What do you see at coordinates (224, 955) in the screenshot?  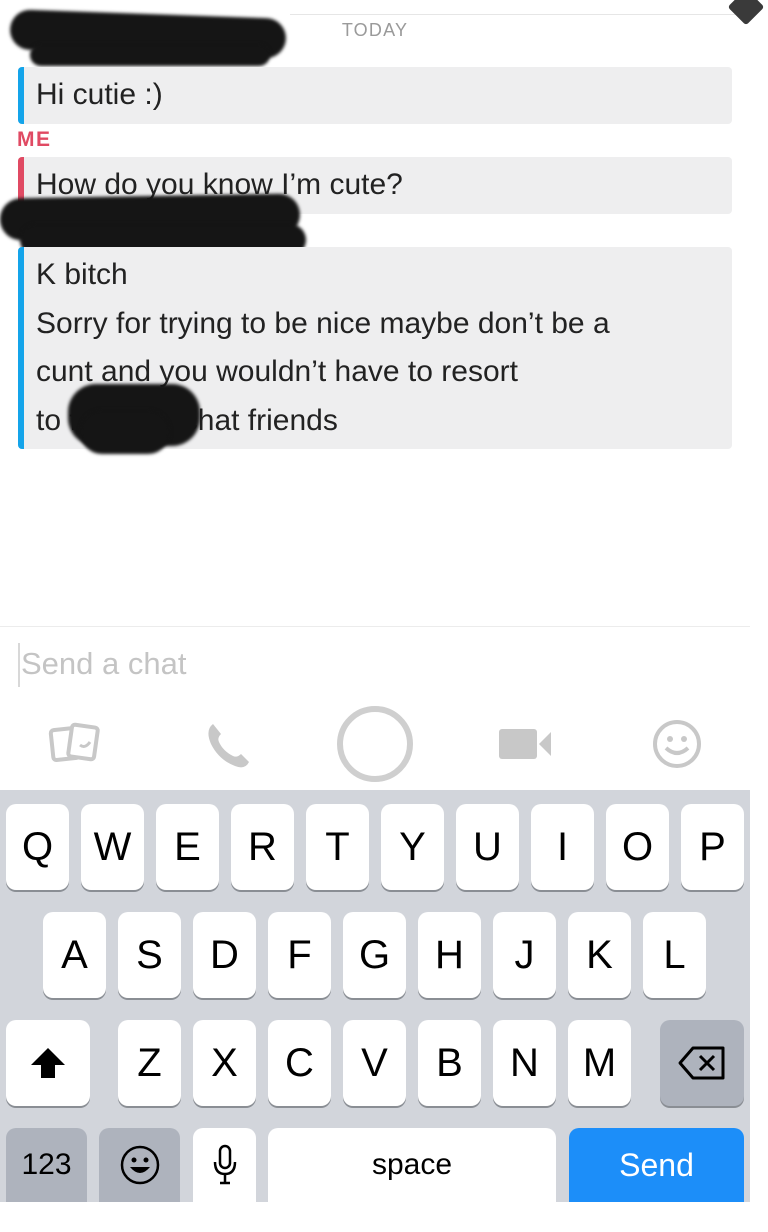 I see `key-d: D` at bounding box center [224, 955].